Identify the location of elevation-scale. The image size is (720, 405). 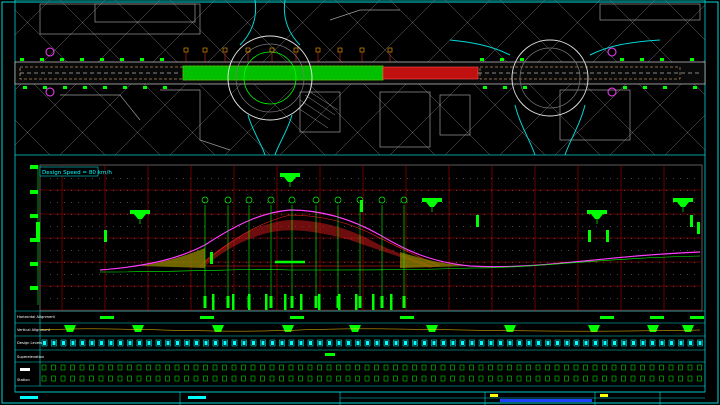
(35, 235).